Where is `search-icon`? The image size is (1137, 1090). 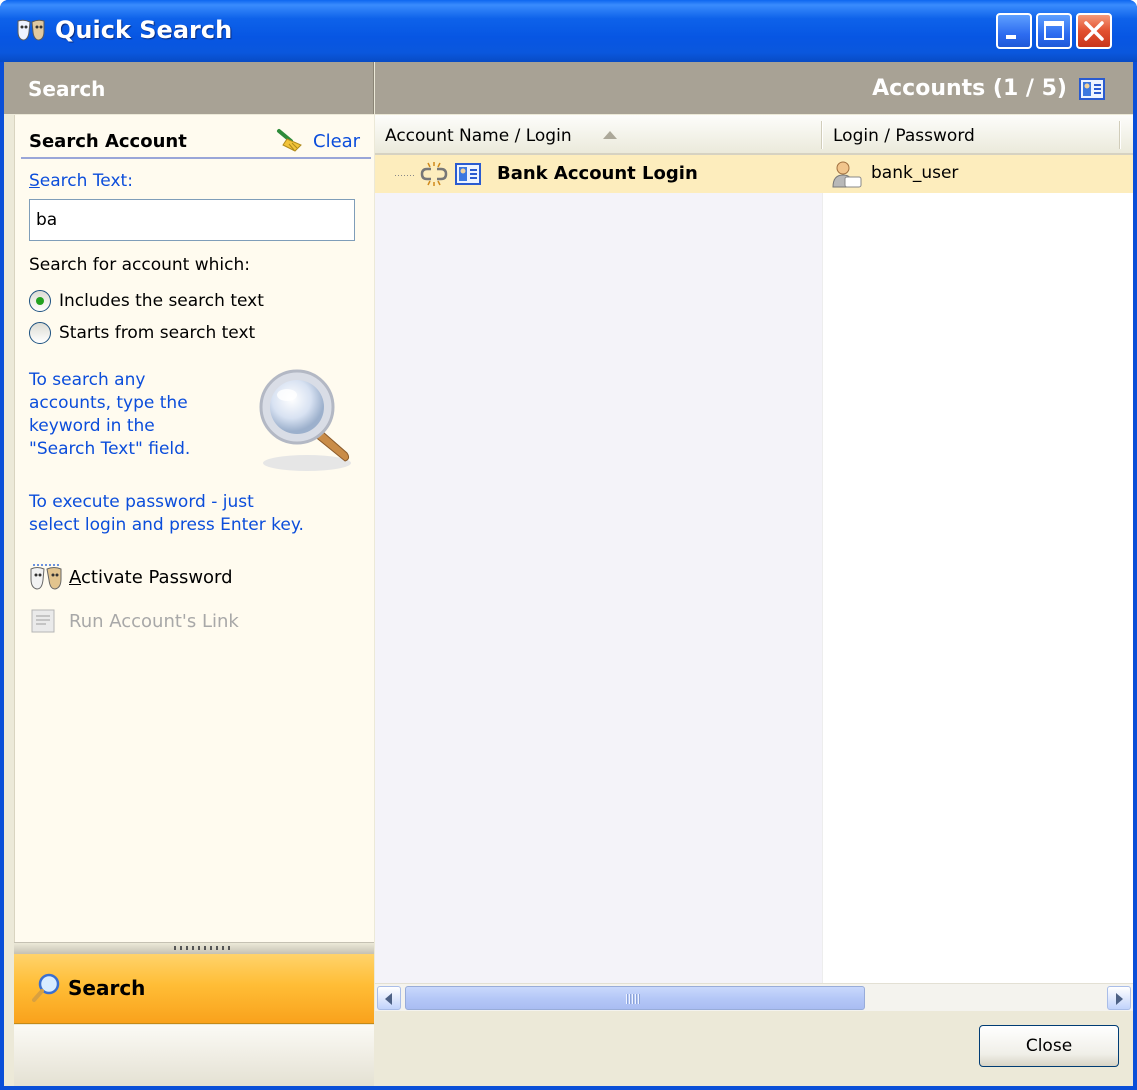 search-icon is located at coordinates (46, 987).